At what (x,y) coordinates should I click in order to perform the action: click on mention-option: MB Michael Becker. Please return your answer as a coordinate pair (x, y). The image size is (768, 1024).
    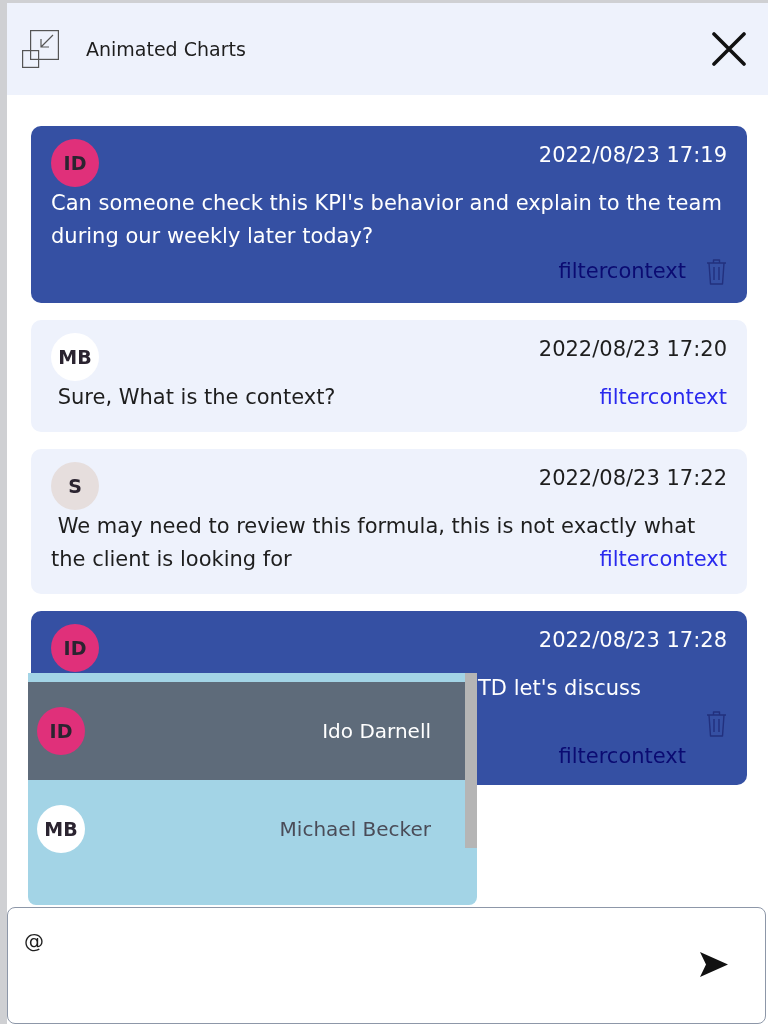
    Looking at the image, I should click on (246, 829).